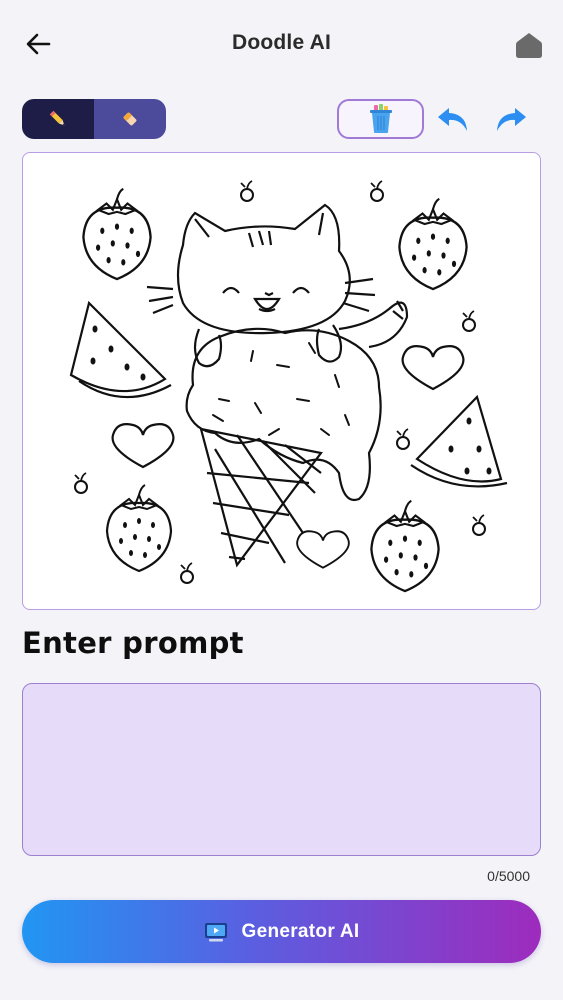 Image resolution: width=563 pixels, height=1000 pixels. I want to click on draw-tool-toggle, so click(94, 119).